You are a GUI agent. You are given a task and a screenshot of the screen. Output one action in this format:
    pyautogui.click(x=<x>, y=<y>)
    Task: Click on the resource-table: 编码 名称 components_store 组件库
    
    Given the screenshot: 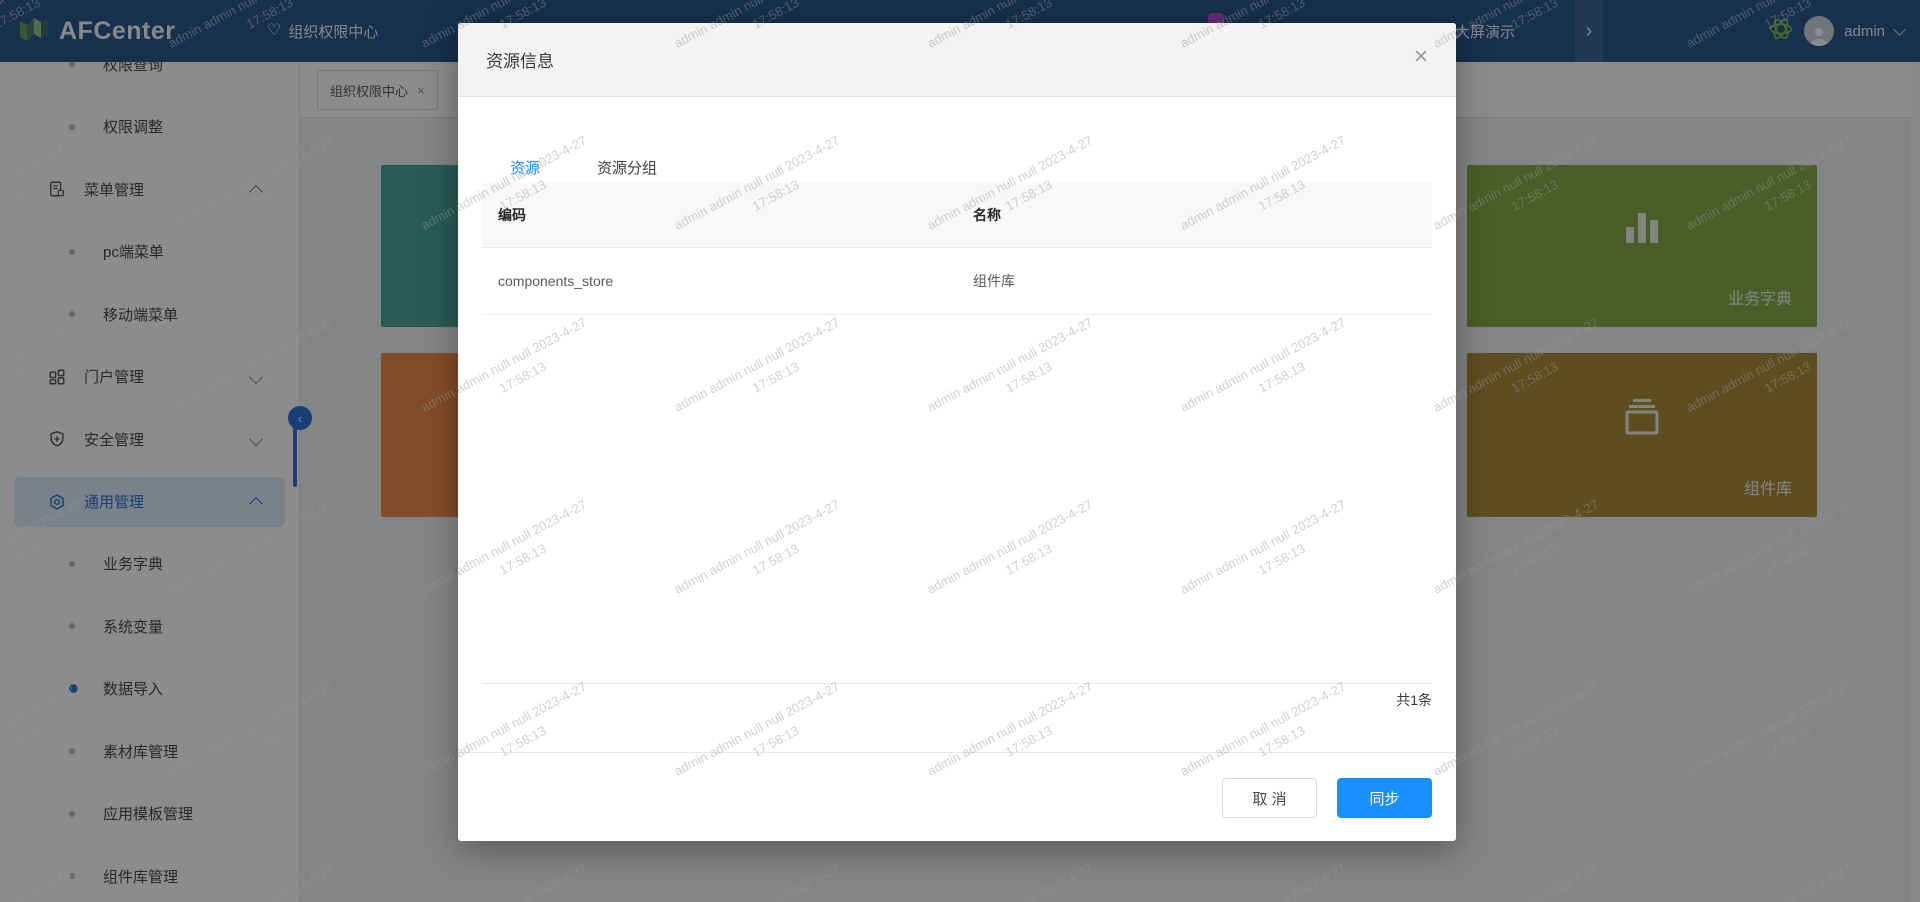 What is the action you would take?
    pyautogui.click(x=957, y=249)
    